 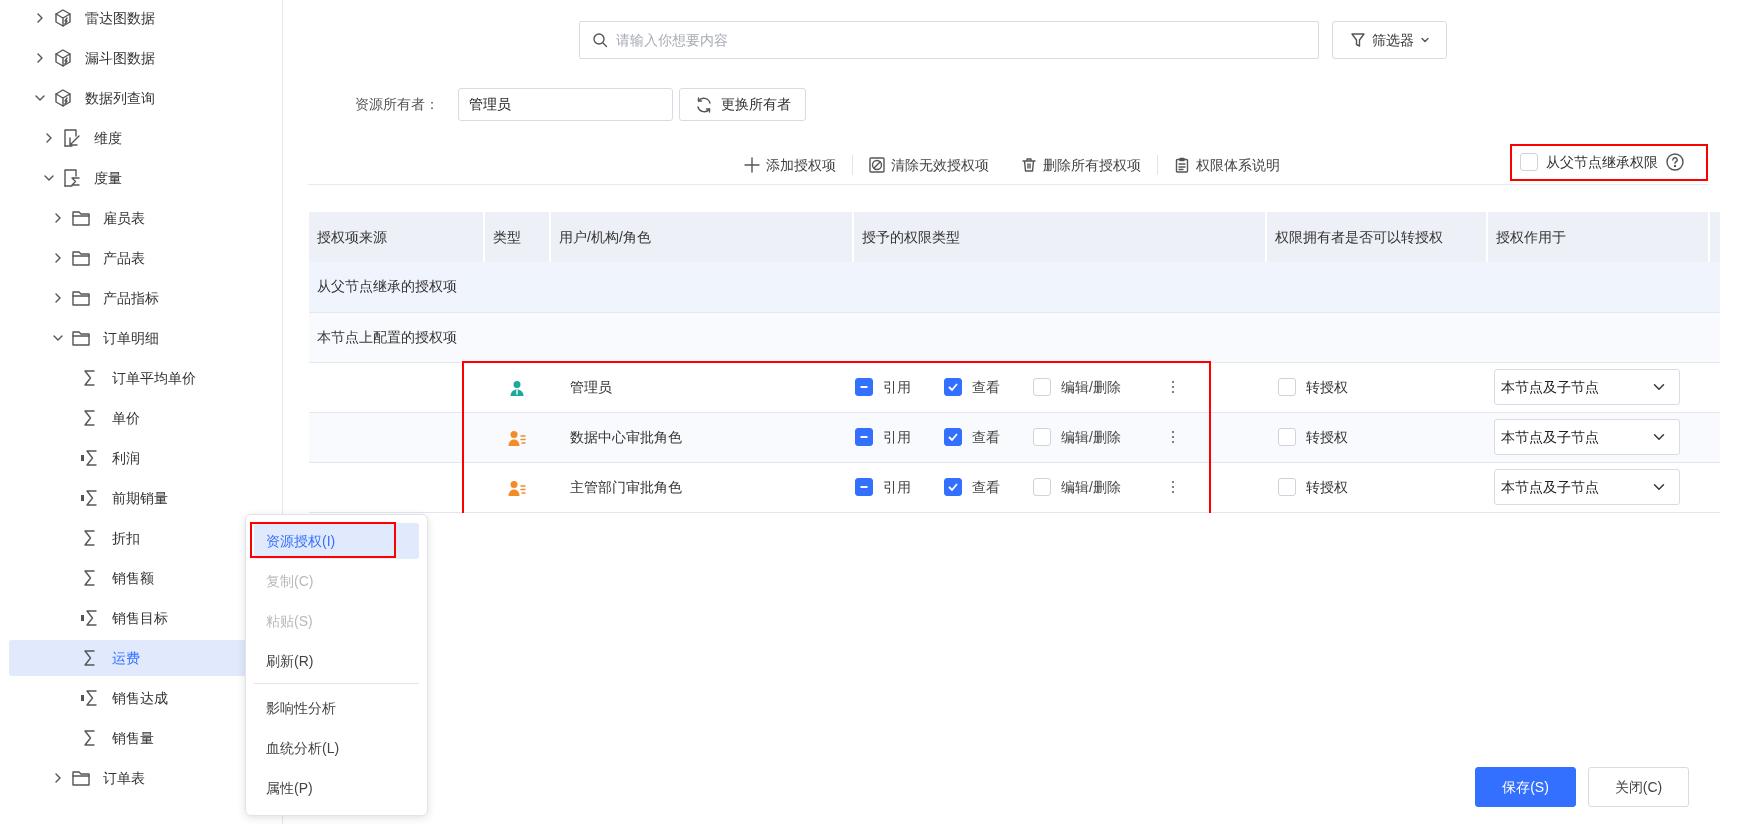 What do you see at coordinates (126, 458) in the screenshot?
I see `tree-label: 利润` at bounding box center [126, 458].